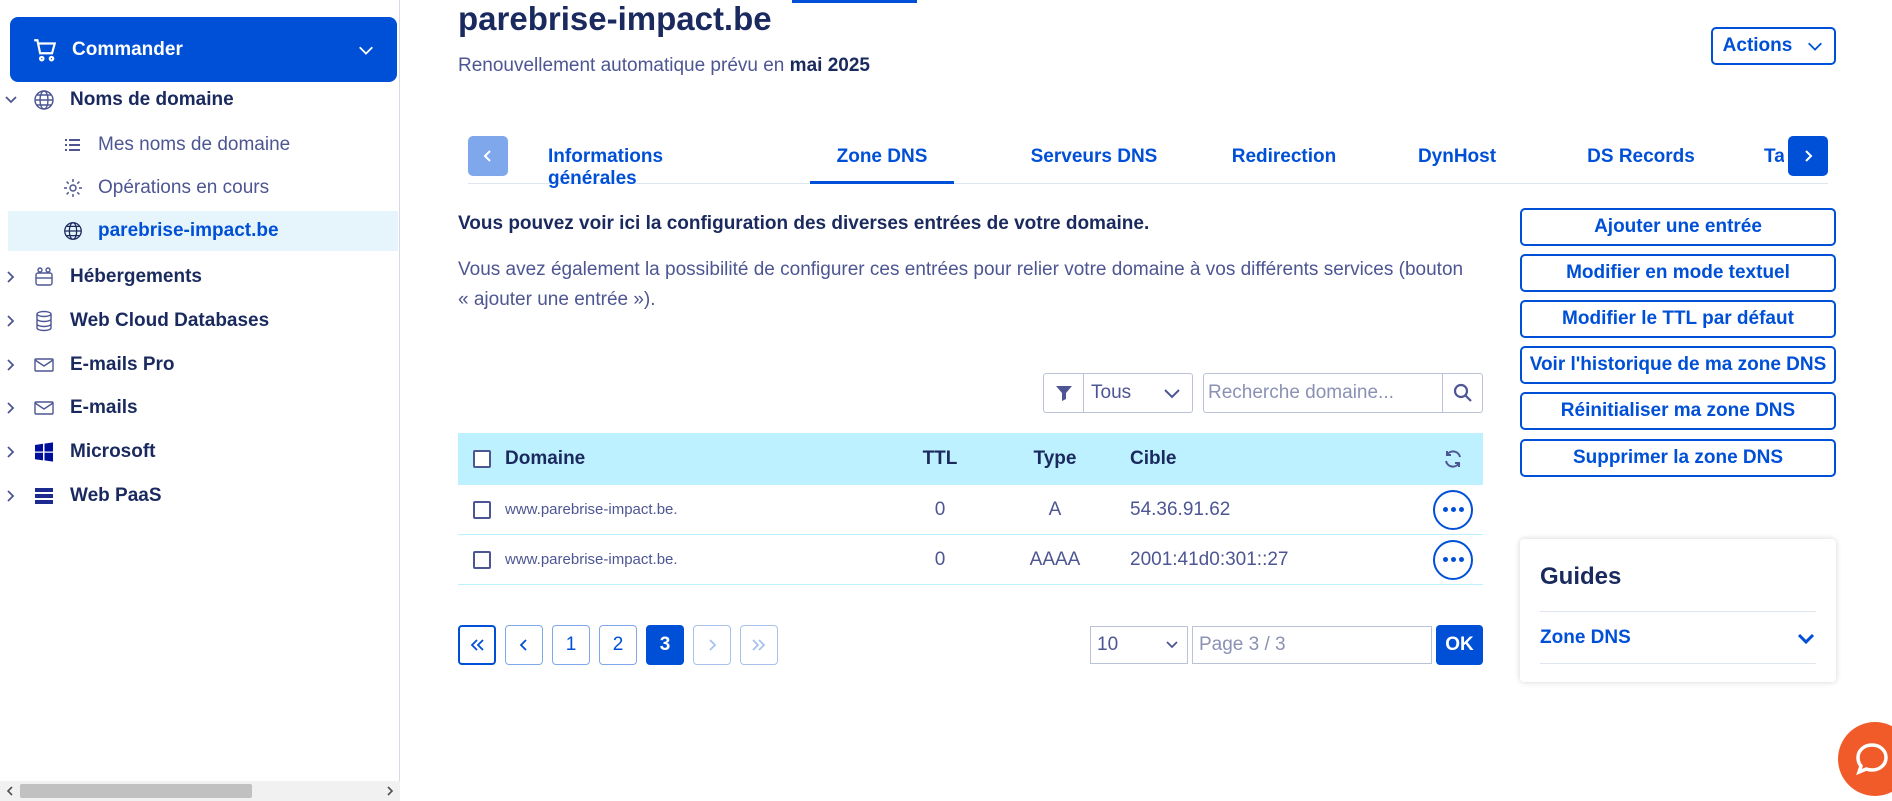 The image size is (1892, 801). I want to click on cell-domain: www.parebrise-impact.be., so click(591, 509).